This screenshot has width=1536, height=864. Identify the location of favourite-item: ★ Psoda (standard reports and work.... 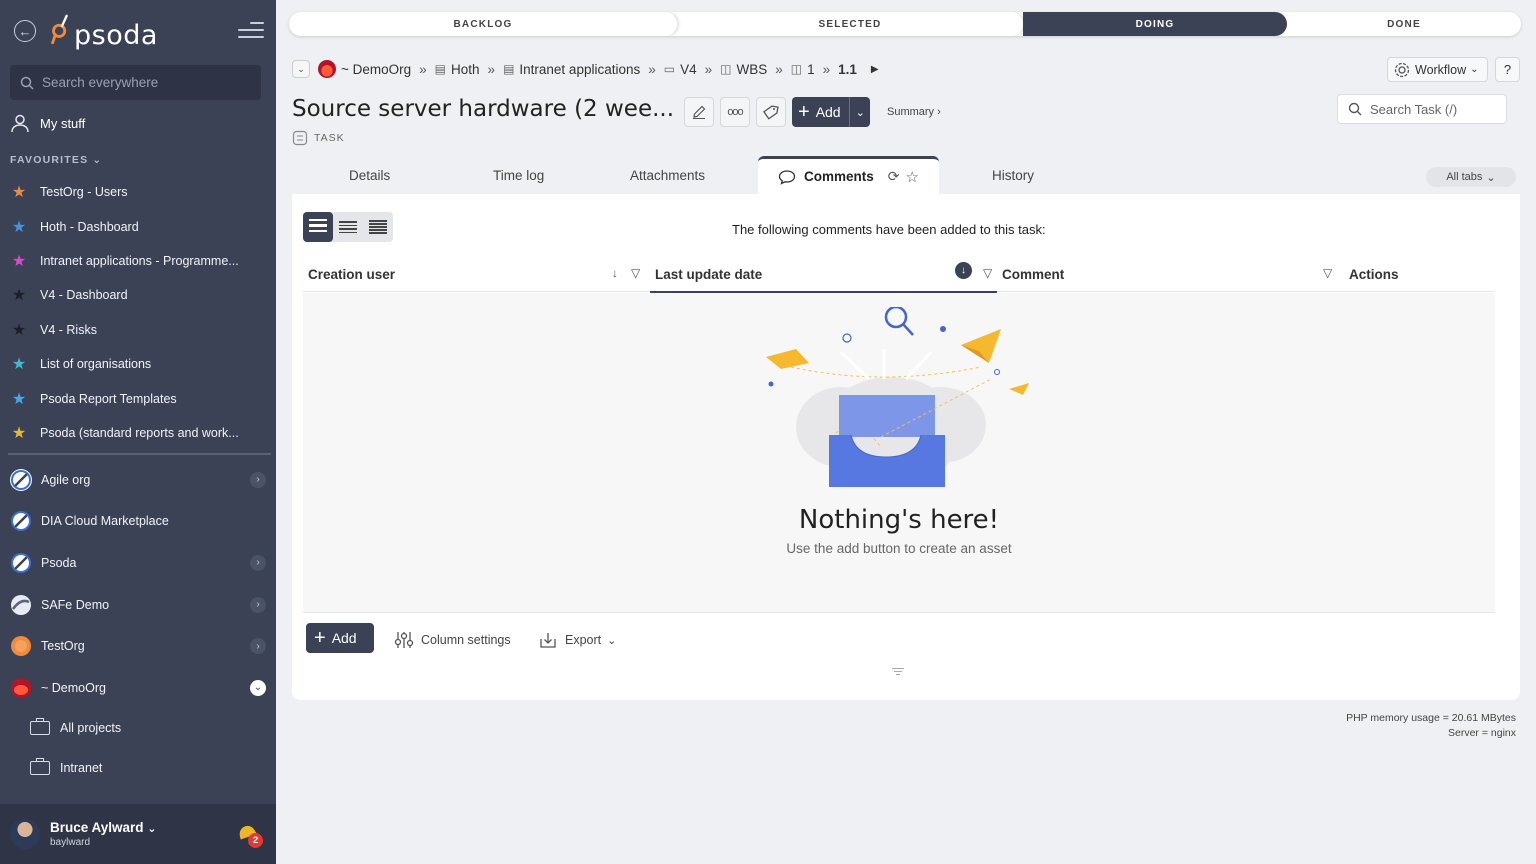
(138, 433).